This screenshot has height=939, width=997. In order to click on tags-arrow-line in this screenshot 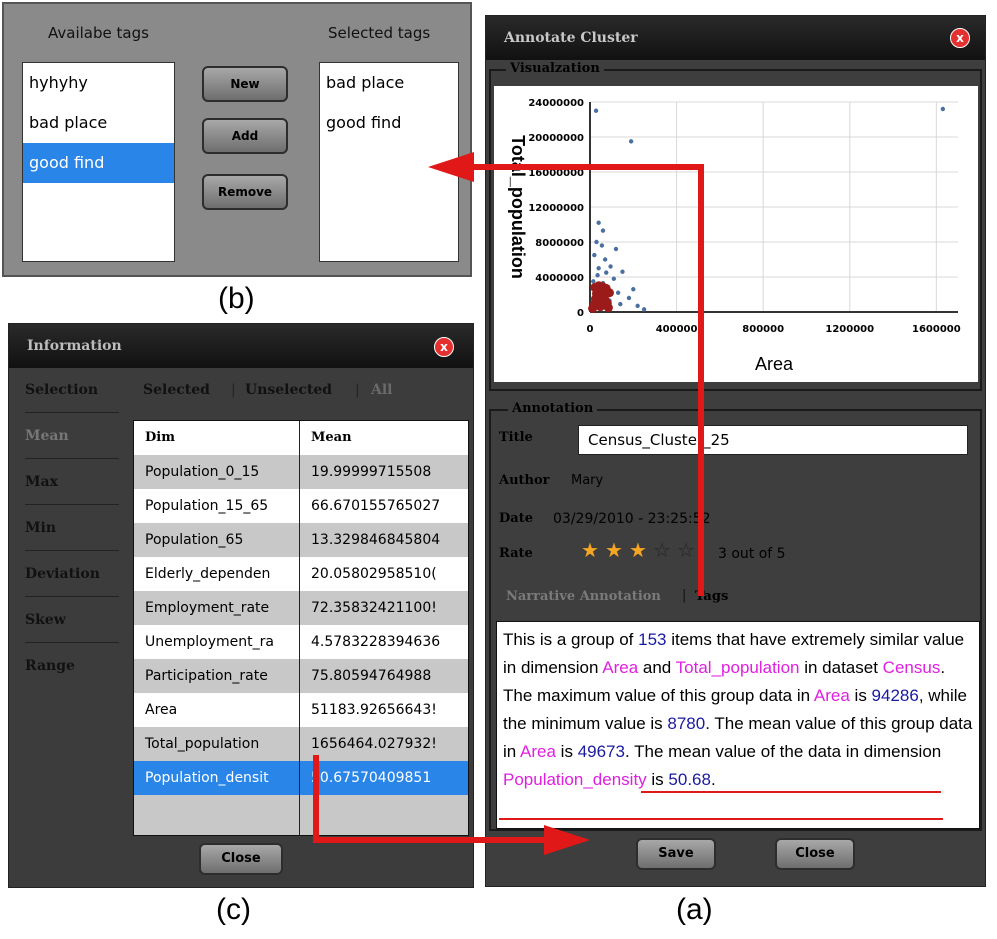, I will do `click(587, 380)`.